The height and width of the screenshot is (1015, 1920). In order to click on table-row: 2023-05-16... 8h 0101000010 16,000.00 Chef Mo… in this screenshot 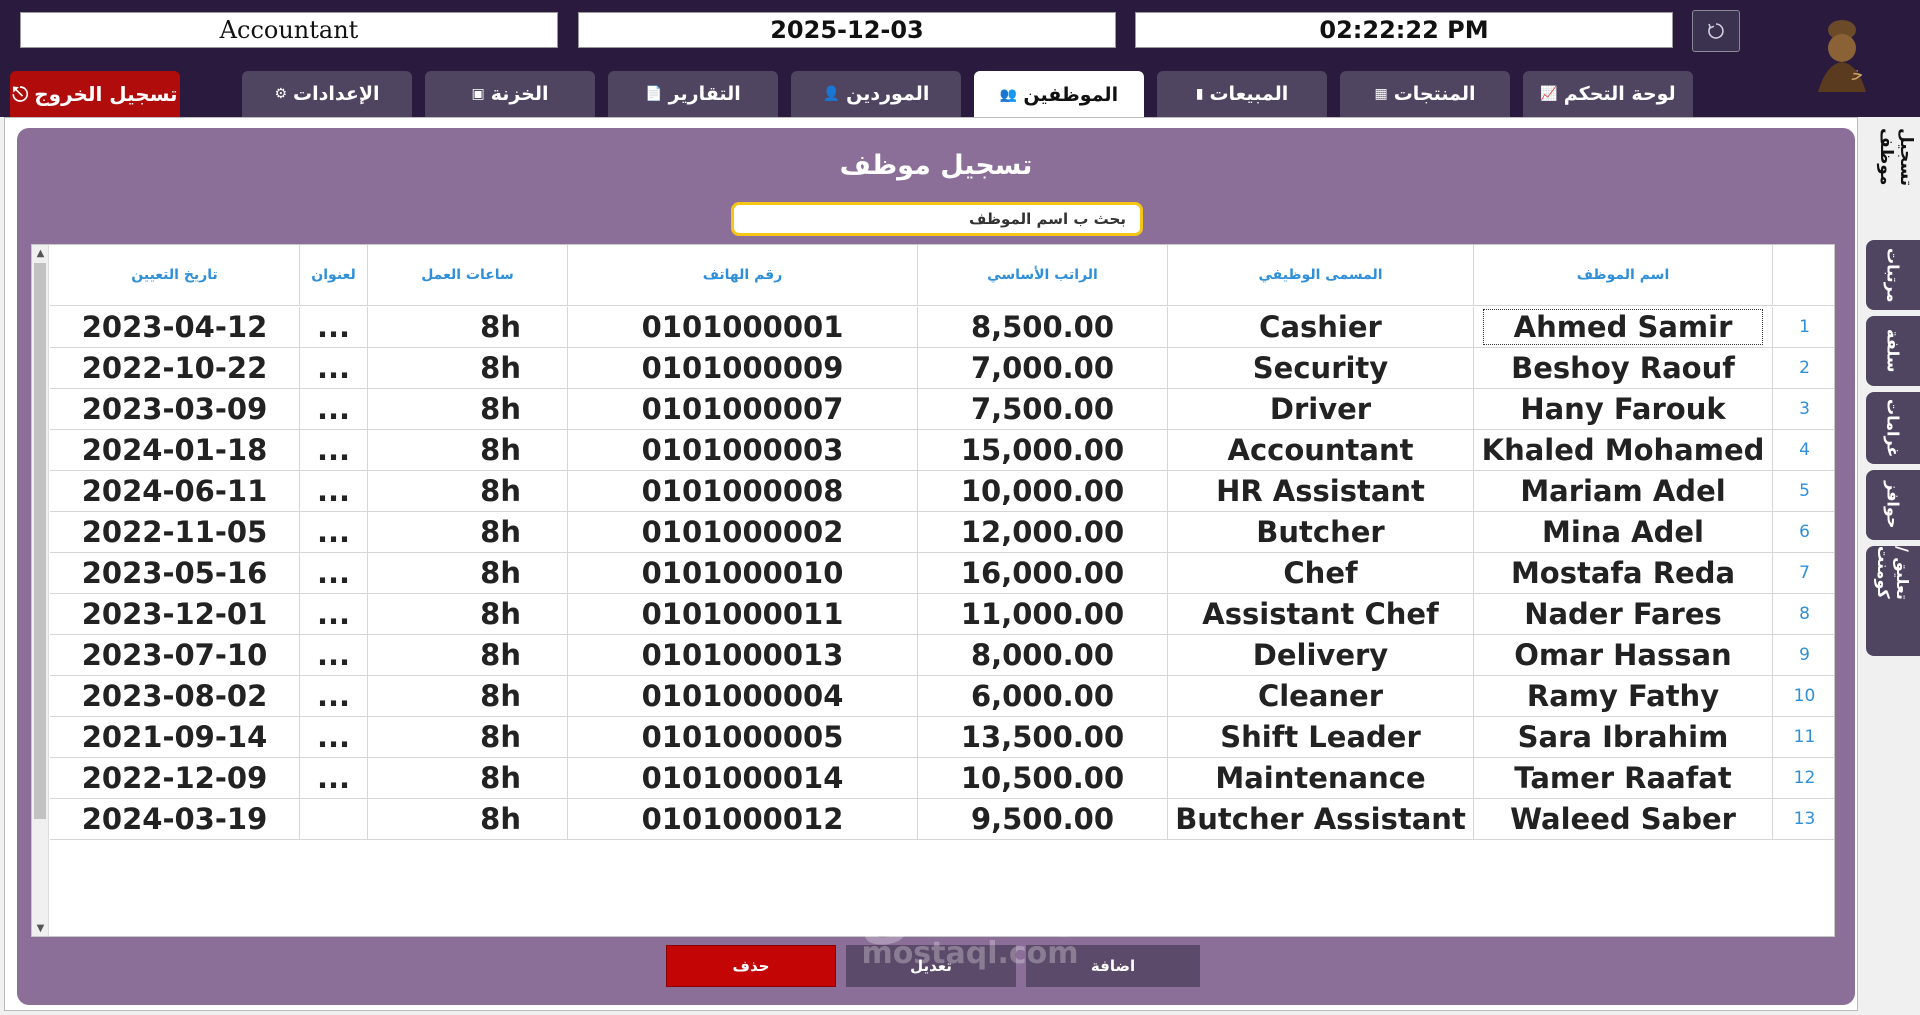, I will do `click(942, 573)`.